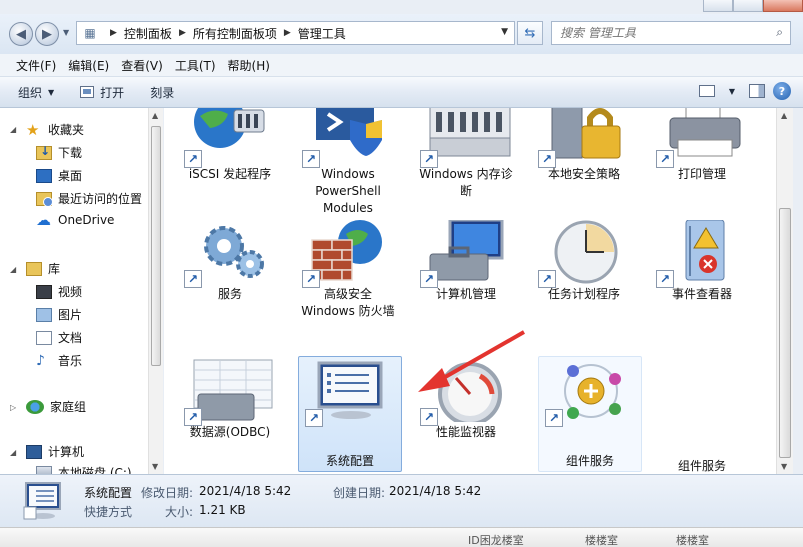 Image resolution: width=803 pixels, height=547 pixels. Describe the element at coordinates (322, 33) in the screenshot. I see `breadcrumb-admin-tools: 管理工具` at that location.